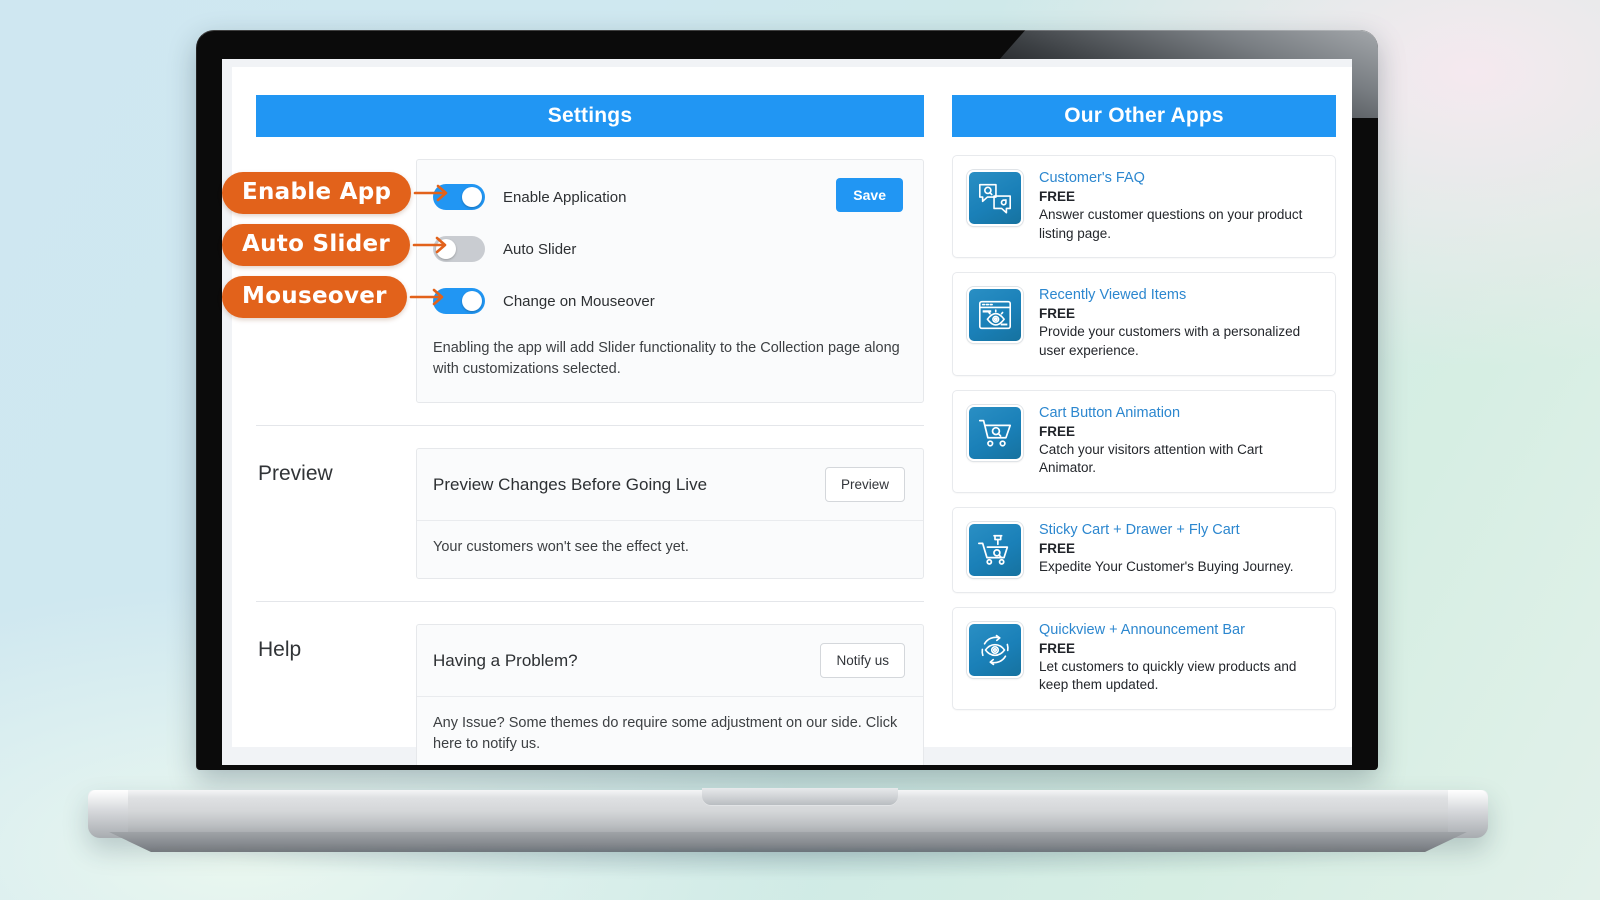  I want to click on laptop-base-right-edge, so click(1468, 814).